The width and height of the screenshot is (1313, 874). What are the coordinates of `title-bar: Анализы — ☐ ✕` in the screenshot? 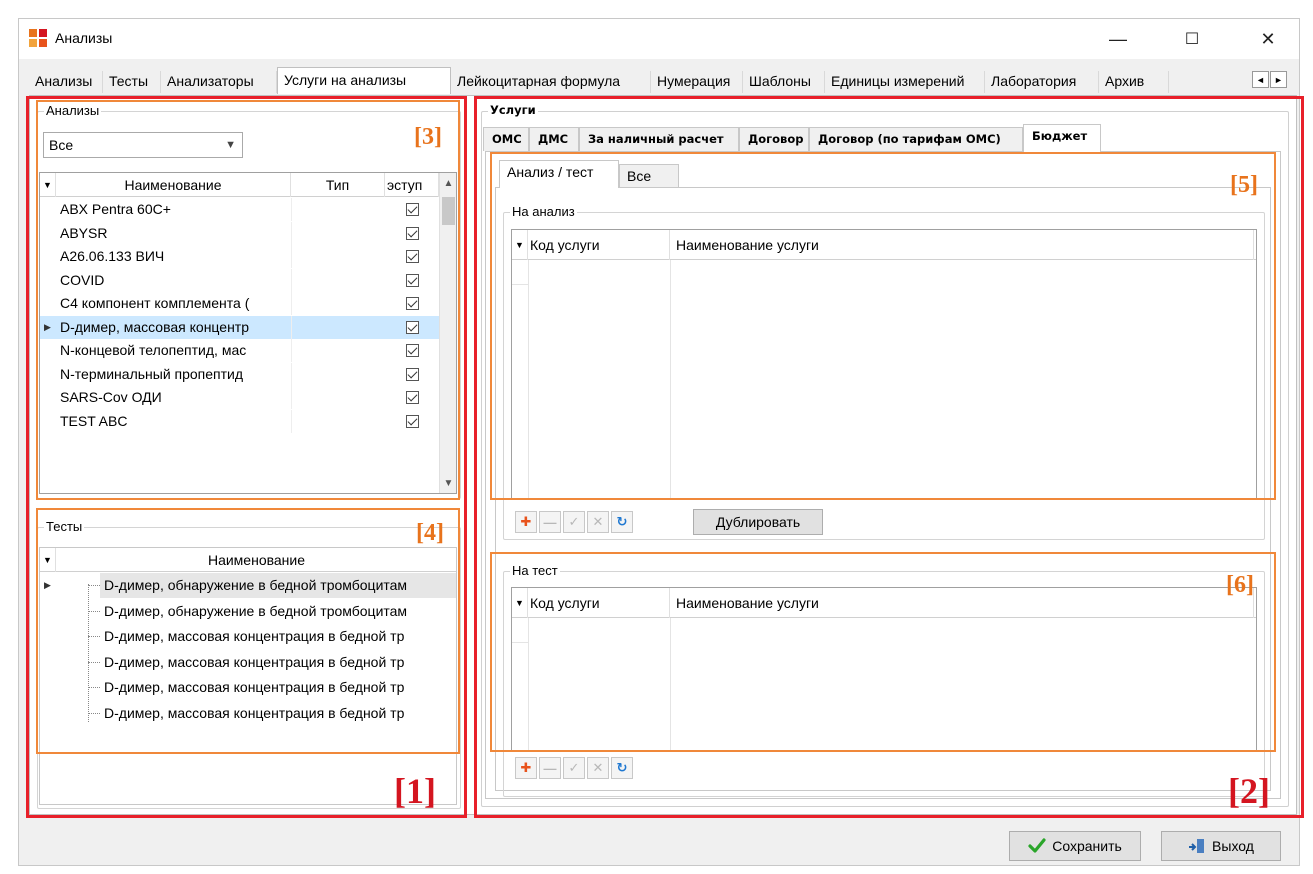 It's located at (659, 39).